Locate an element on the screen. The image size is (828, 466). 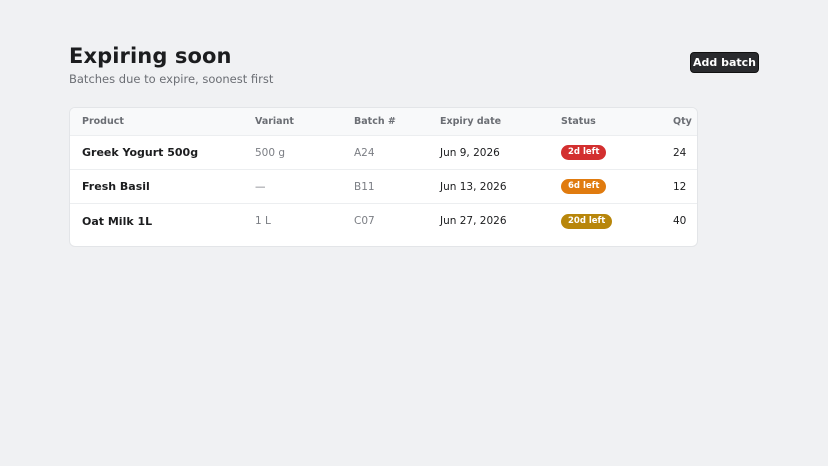
column-header-variant: Variant is located at coordinates (274, 121).